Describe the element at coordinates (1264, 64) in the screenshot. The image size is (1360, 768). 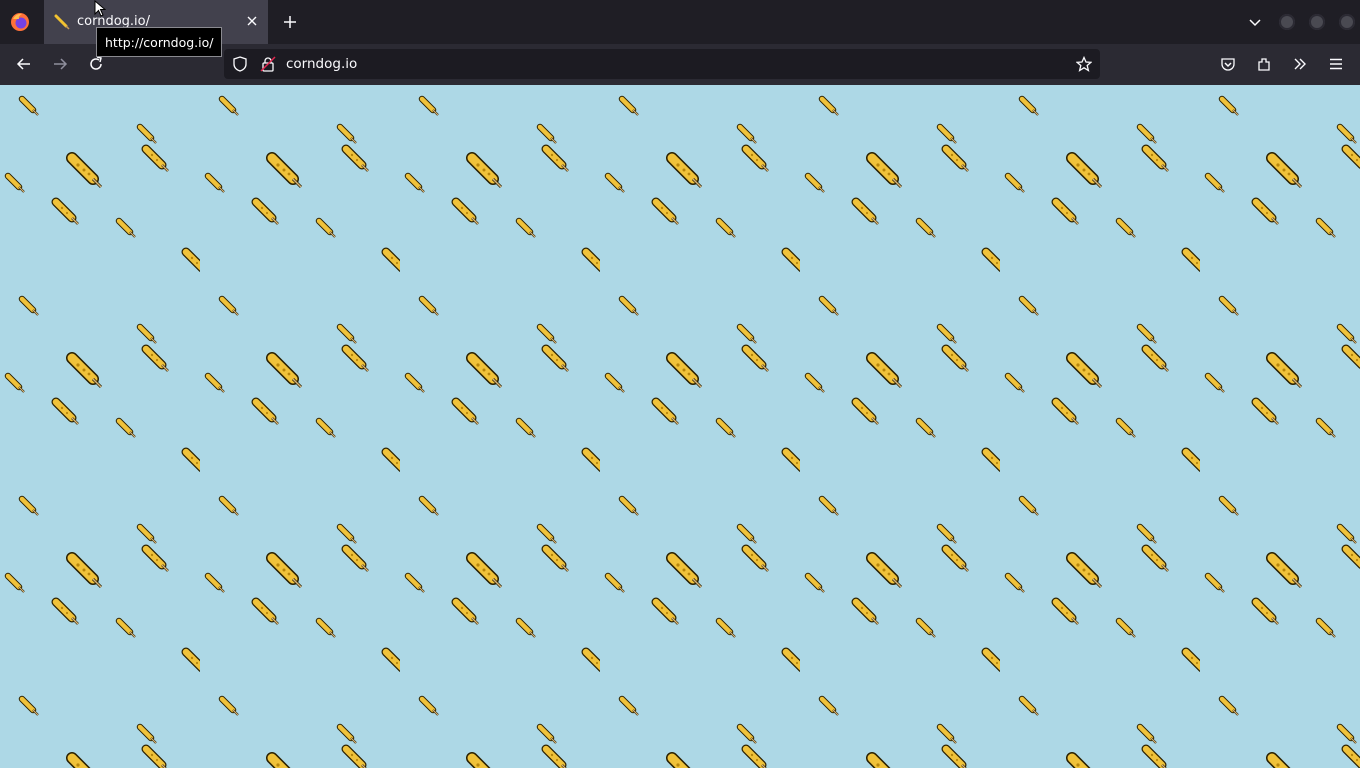
I see `extensions-icon` at that location.